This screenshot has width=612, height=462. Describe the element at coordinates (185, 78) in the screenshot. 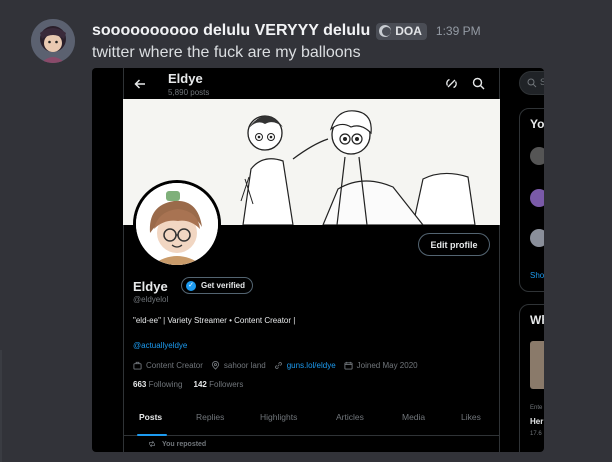

I see `topbar-display-name: Eldye` at that location.